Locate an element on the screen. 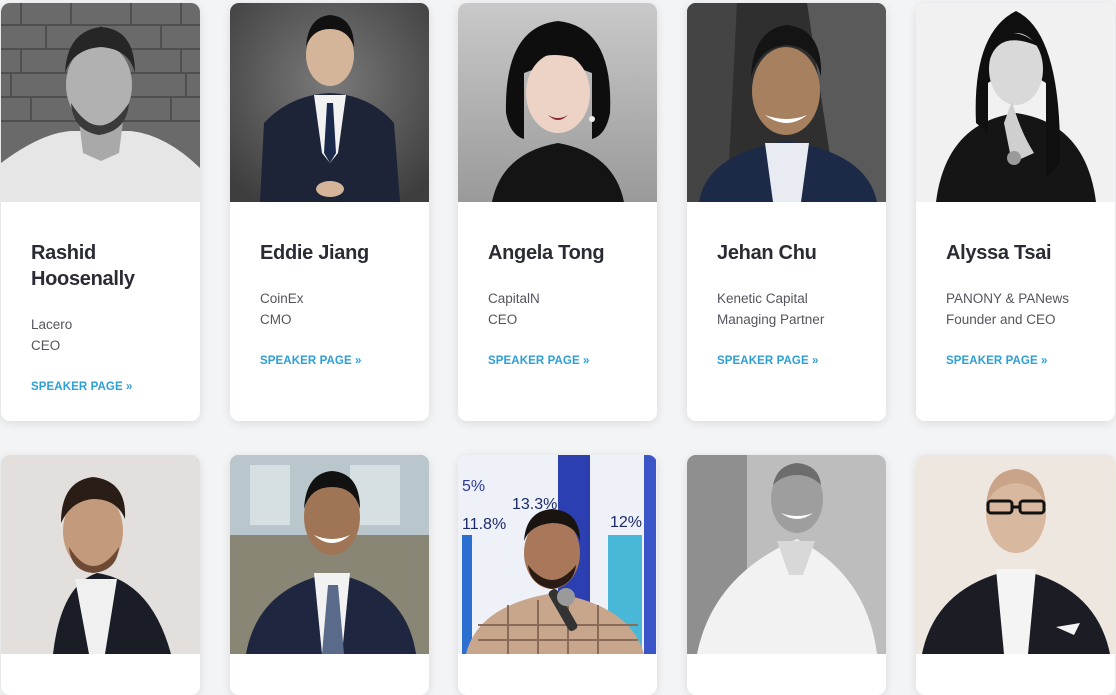 The width and height of the screenshot is (1116, 695). screen-figure-text: 5% is located at coordinates (473, 486).